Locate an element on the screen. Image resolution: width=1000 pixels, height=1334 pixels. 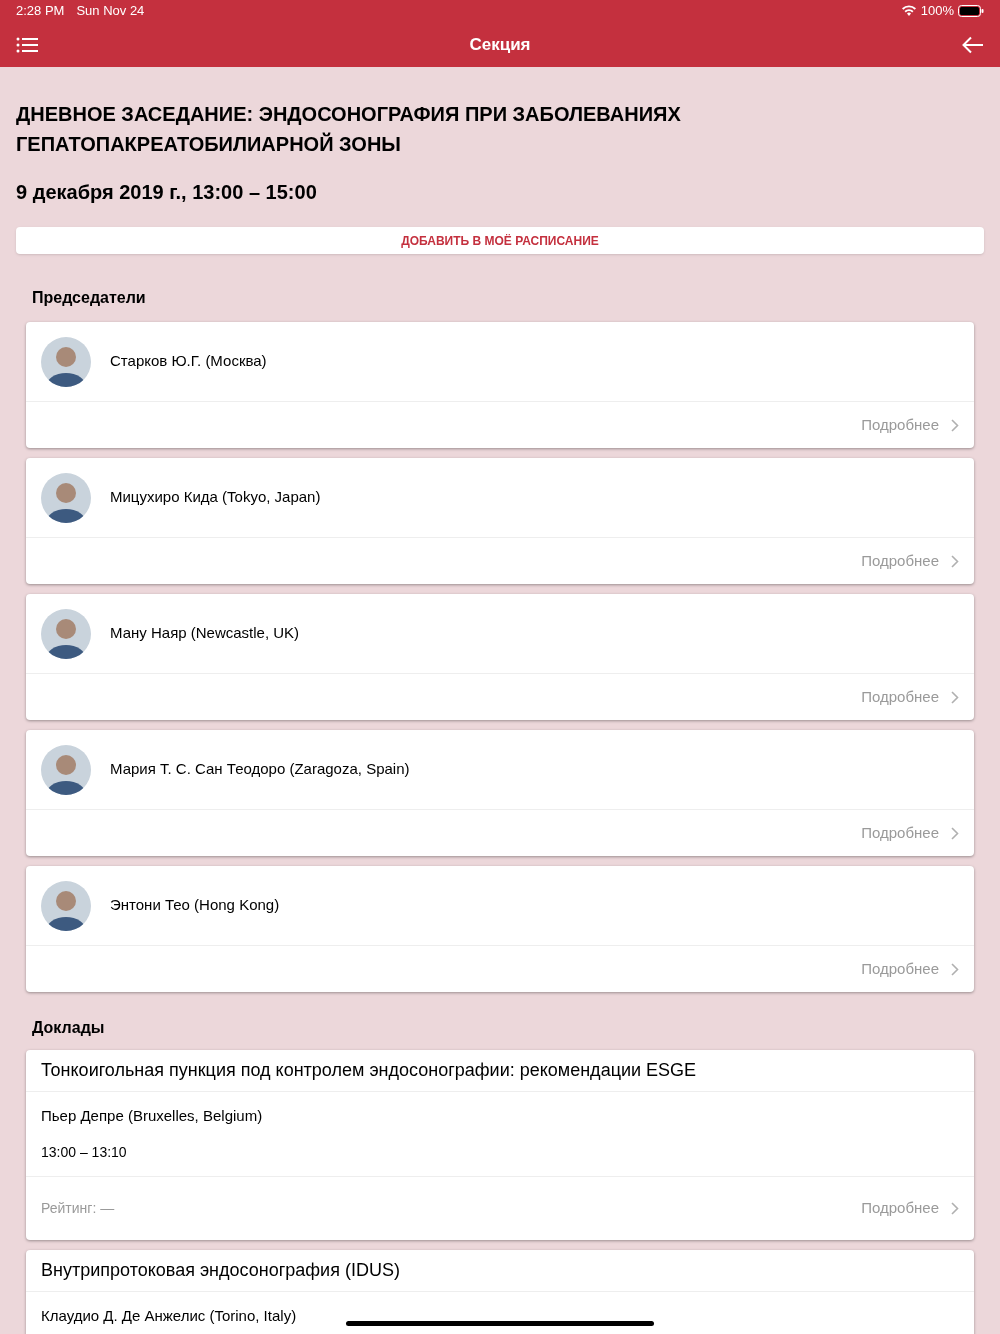
status-time: 2:28 PM is located at coordinates (40, 11).